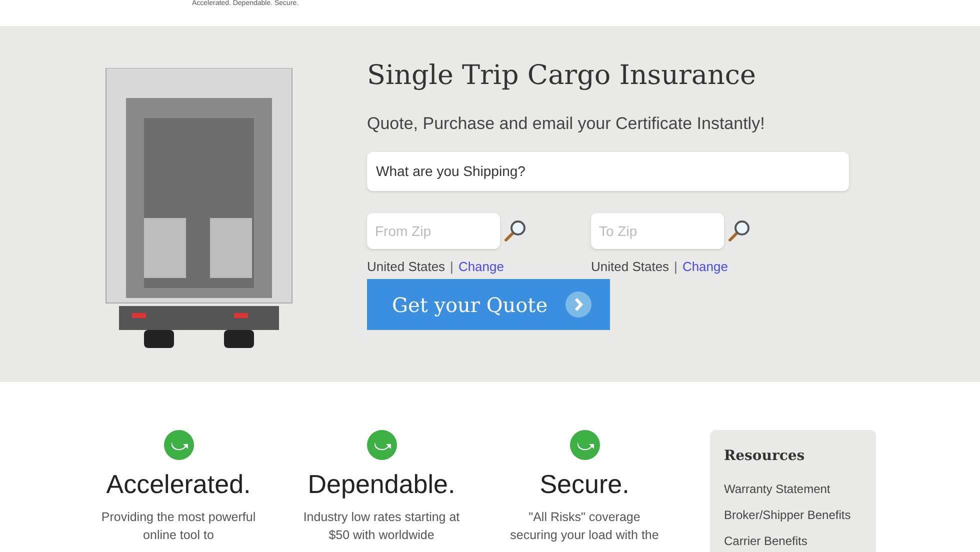 This screenshot has width=980, height=552. I want to click on resource-link: Warranty Statement, so click(793, 489).